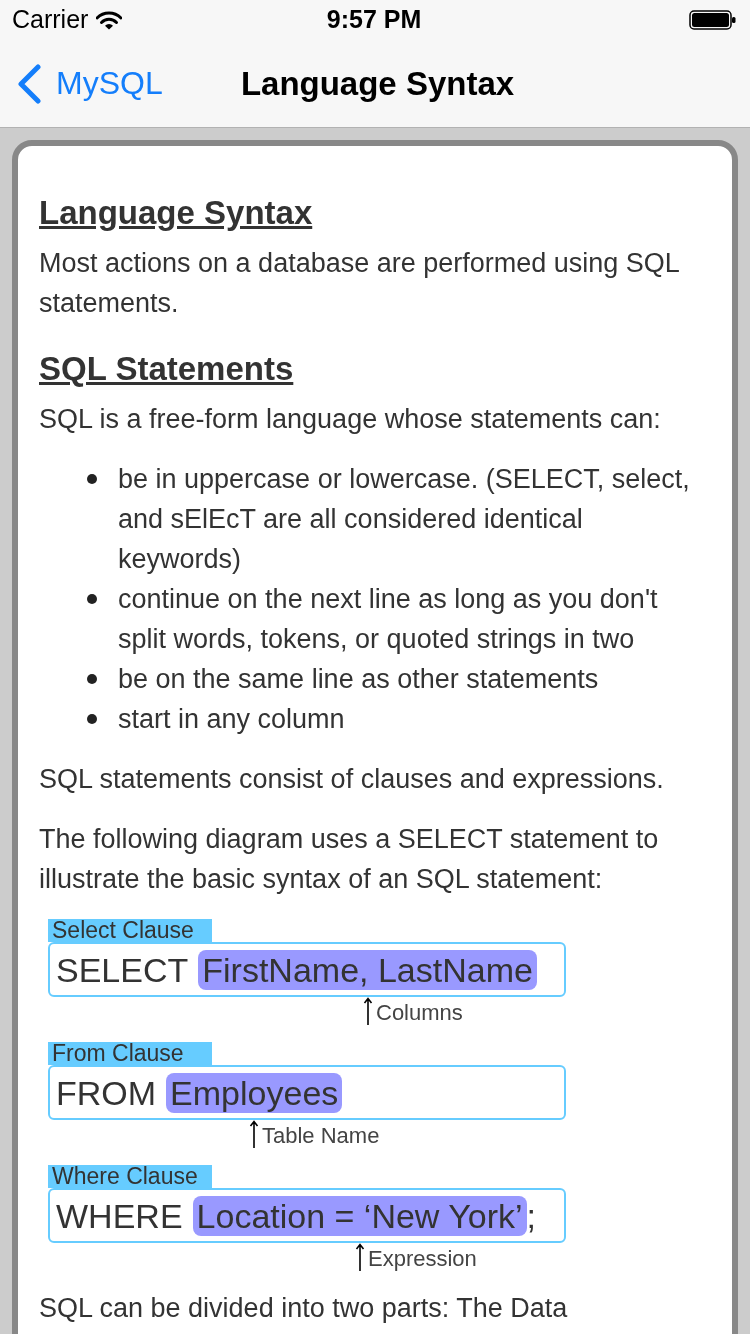  Describe the element at coordinates (404, 519) in the screenshot. I see `list-item-text: be in uppercase or lowercase. (SELECT, select, and sElEcT are all considered identical keywords)` at that location.